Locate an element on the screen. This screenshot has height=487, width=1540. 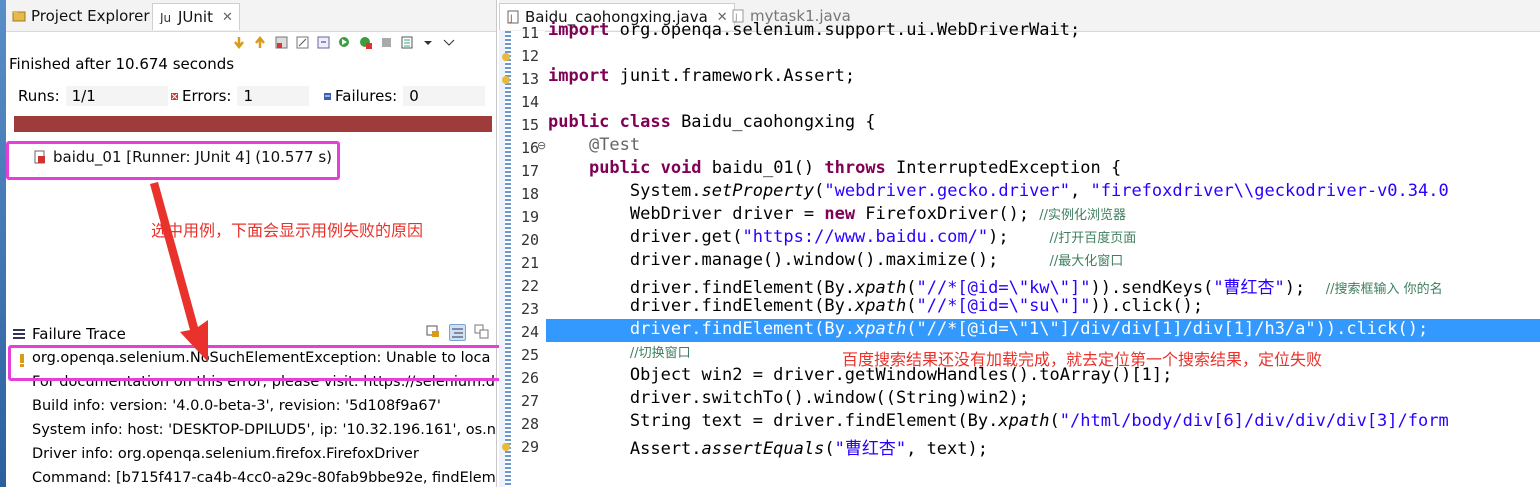
error-icon is located at coordinates (175, 96).